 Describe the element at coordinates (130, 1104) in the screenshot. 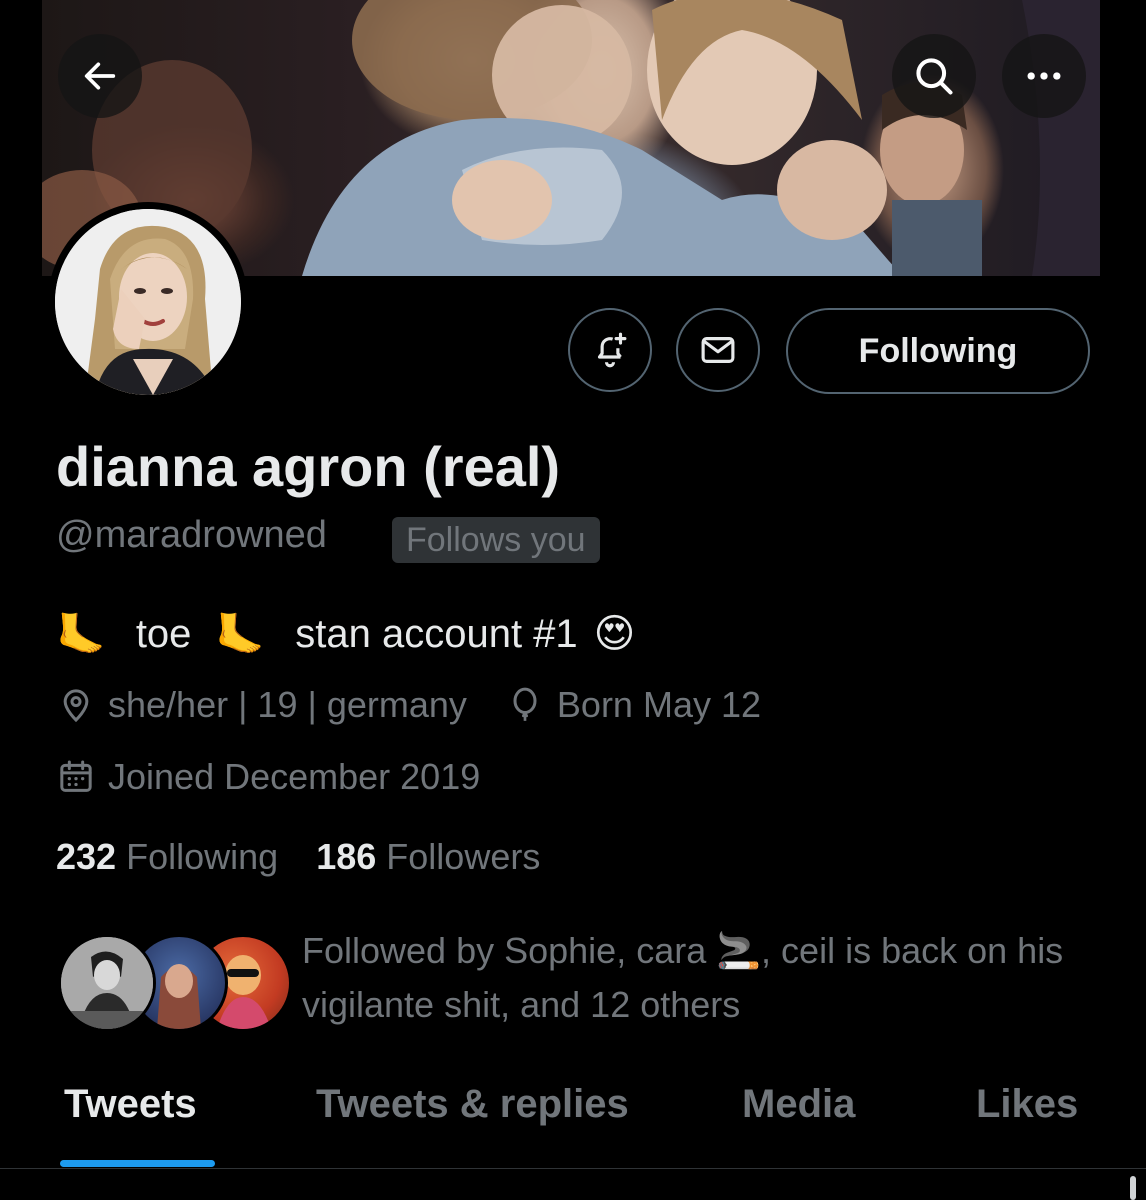

I see `tab-tweets: Tweets` at that location.